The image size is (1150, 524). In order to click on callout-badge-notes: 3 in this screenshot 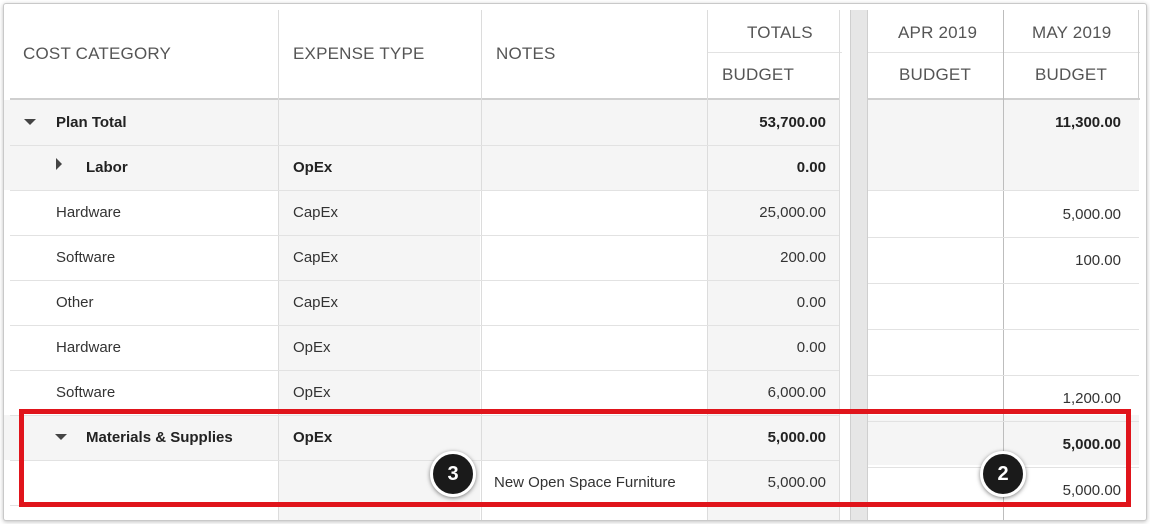, I will do `click(453, 474)`.